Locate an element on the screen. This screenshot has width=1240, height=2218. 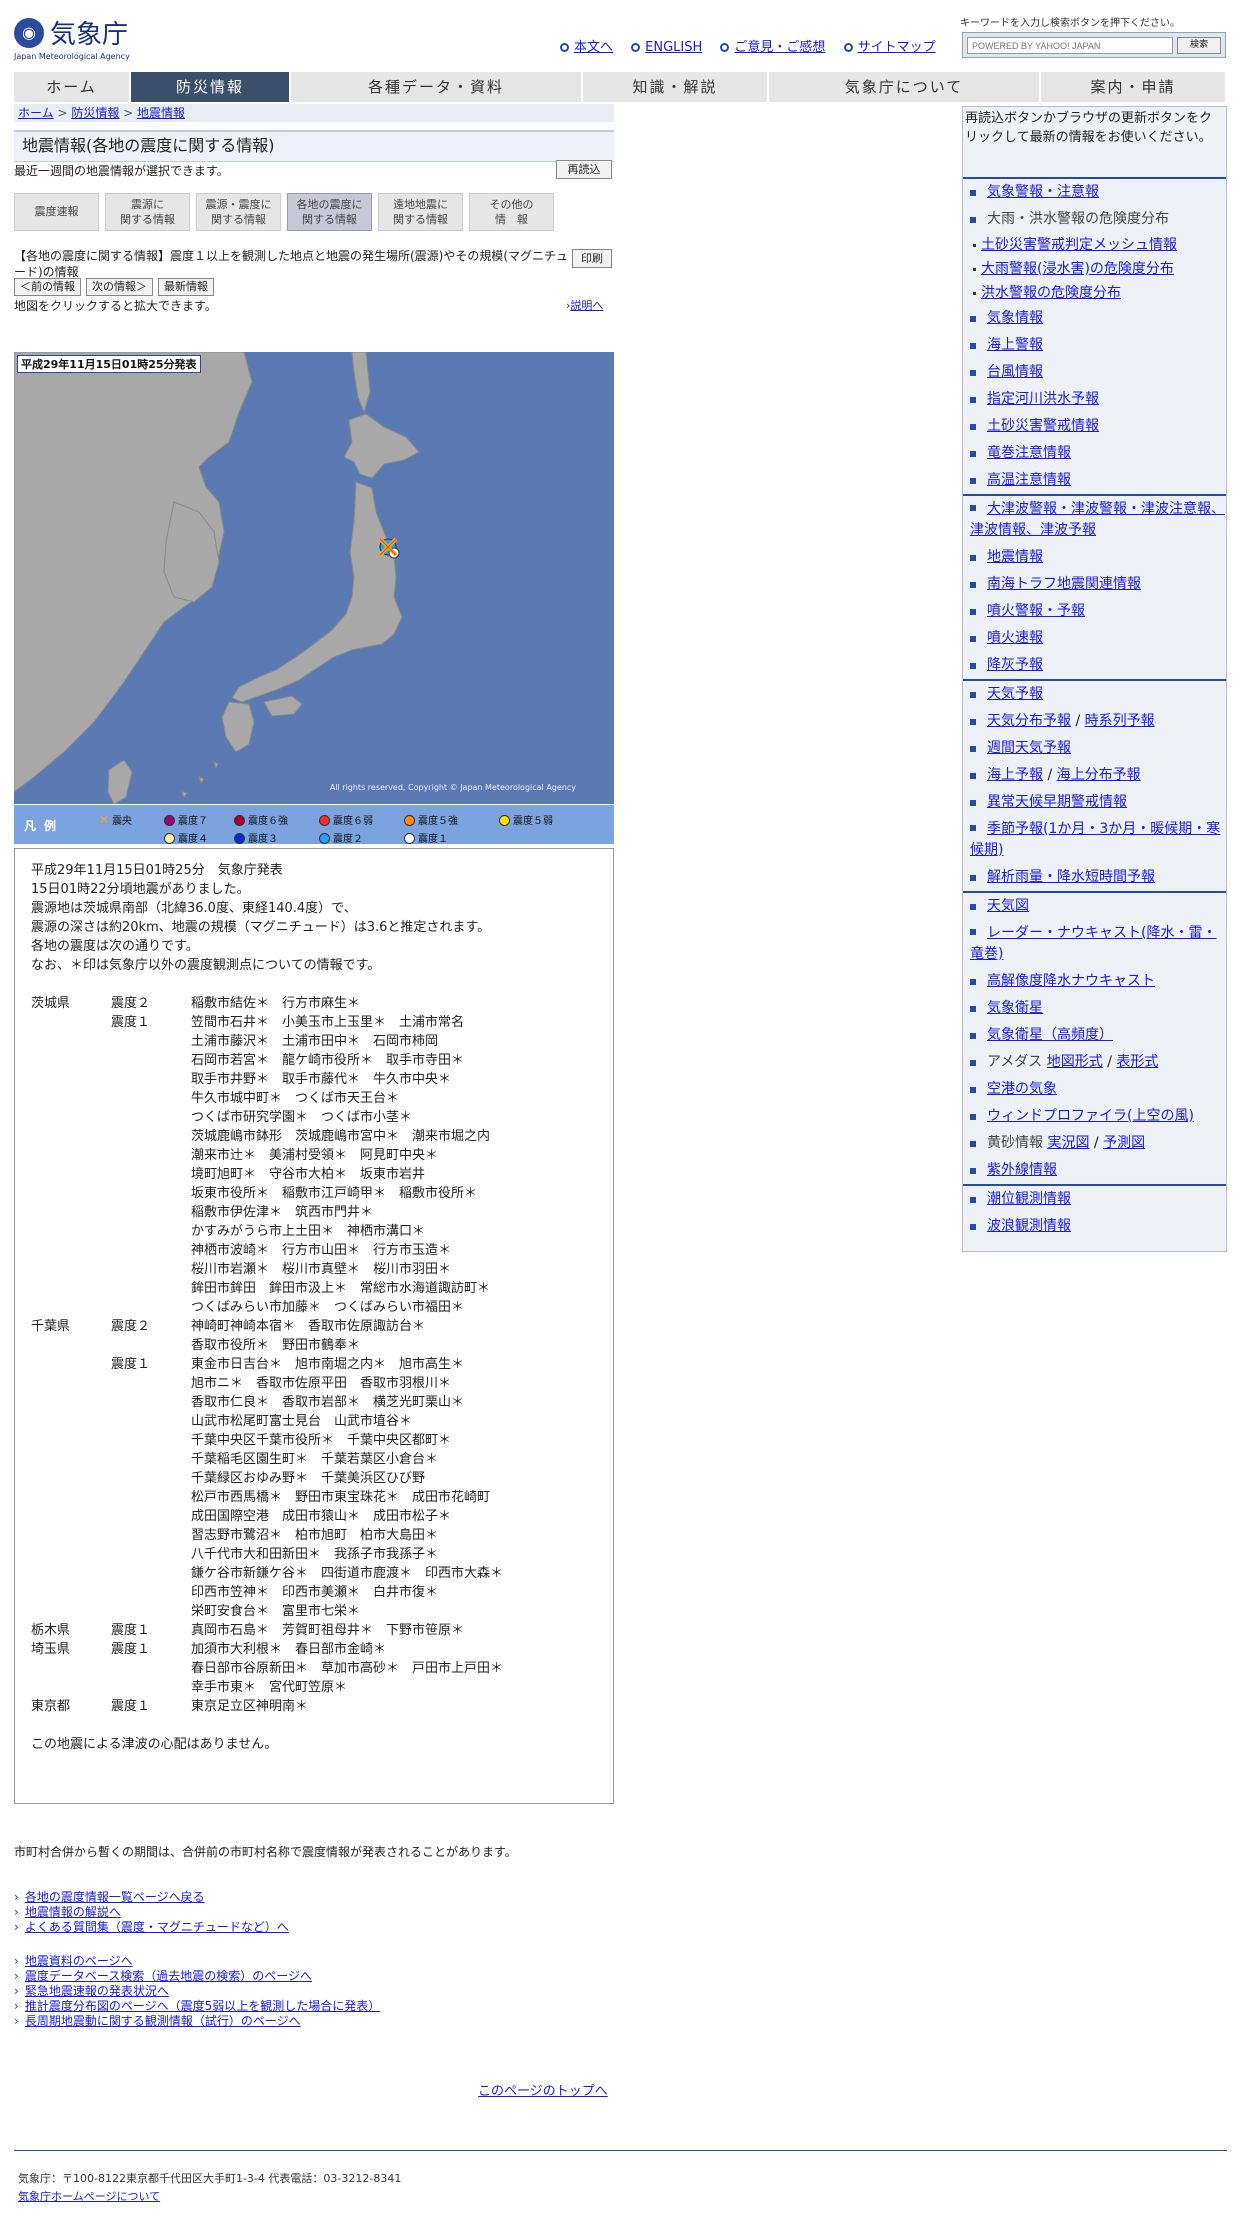
sidebar-link: 洪水警報の危険度分布 is located at coordinates (1051, 293).